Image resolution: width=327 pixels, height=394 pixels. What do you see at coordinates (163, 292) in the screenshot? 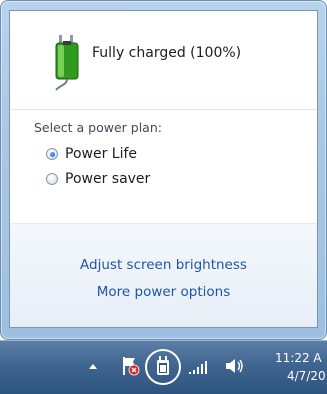
I see `more-power-options-link: More power options` at bounding box center [163, 292].